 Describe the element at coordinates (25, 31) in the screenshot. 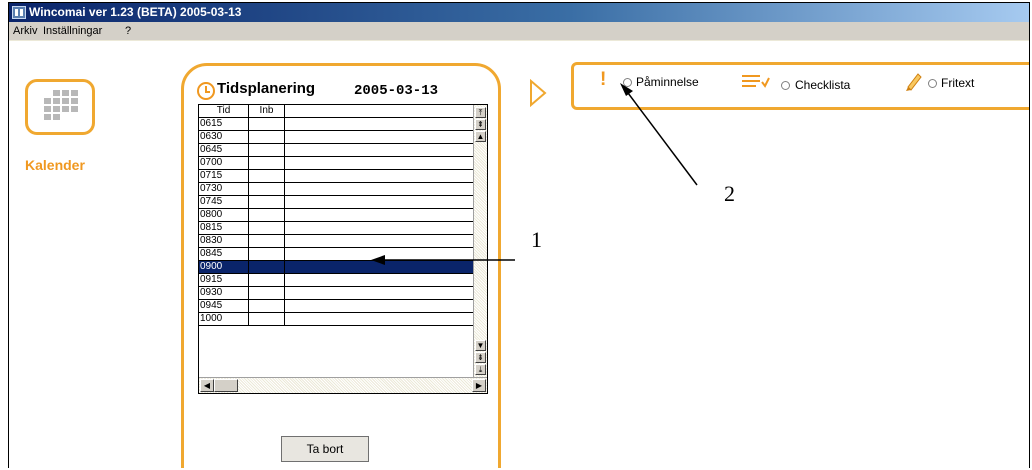

I see `menu-arkiv: Arkiv` at that location.